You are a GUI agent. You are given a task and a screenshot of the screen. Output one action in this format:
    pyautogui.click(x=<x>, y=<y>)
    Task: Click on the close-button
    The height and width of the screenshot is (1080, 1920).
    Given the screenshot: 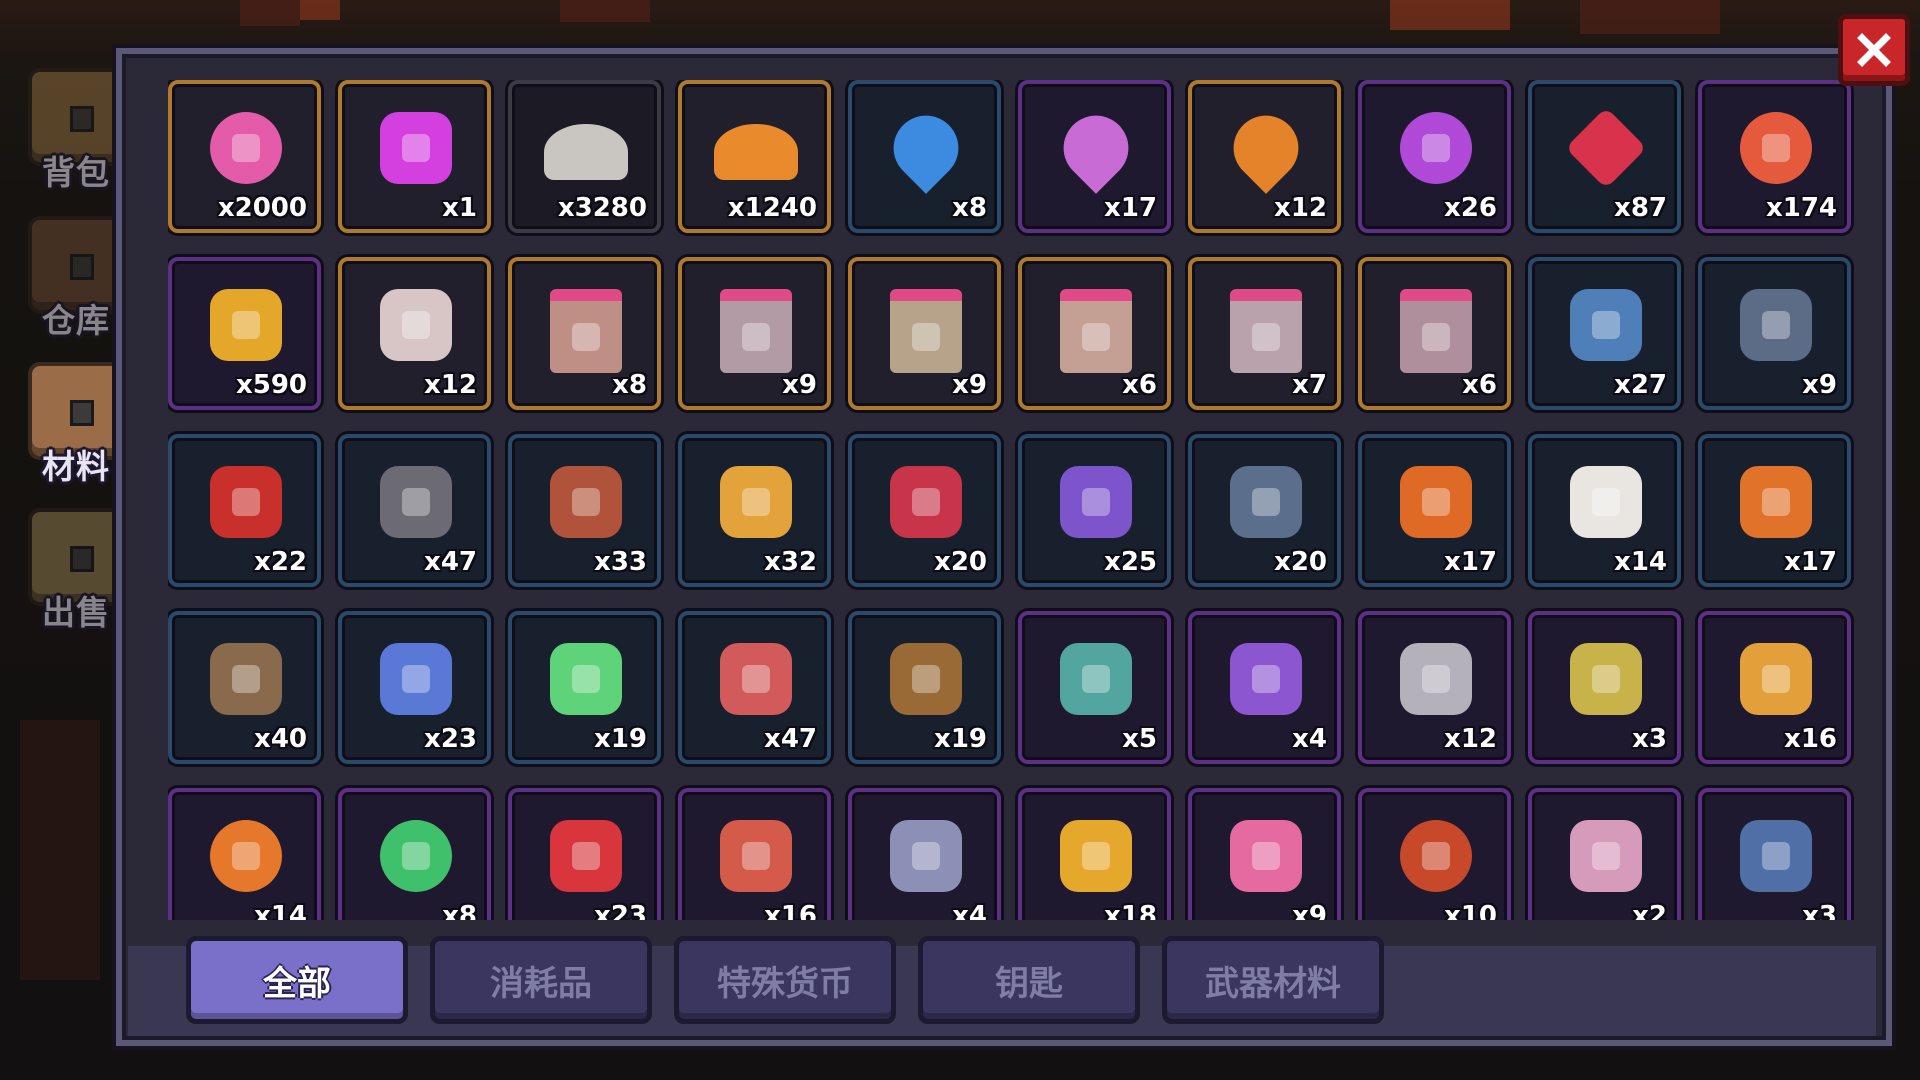 What is the action you would take?
    pyautogui.click(x=1874, y=50)
    